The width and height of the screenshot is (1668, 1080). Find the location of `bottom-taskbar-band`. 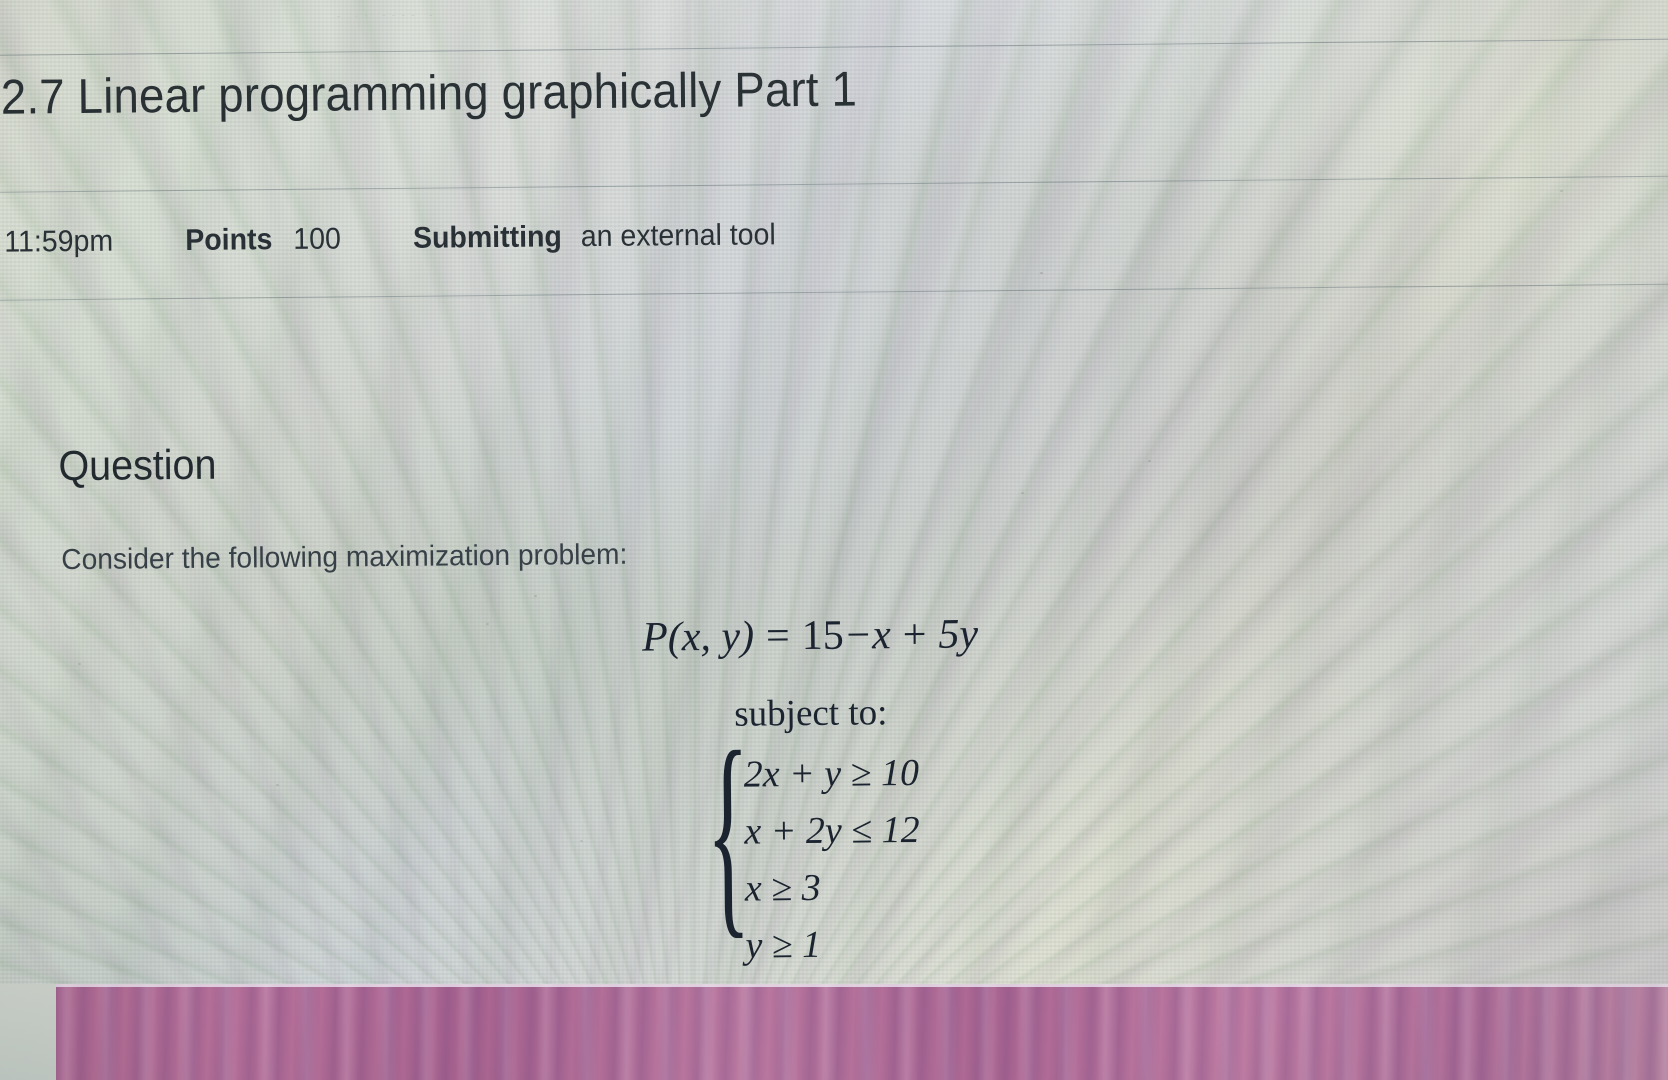

bottom-taskbar-band is located at coordinates (862, 1032).